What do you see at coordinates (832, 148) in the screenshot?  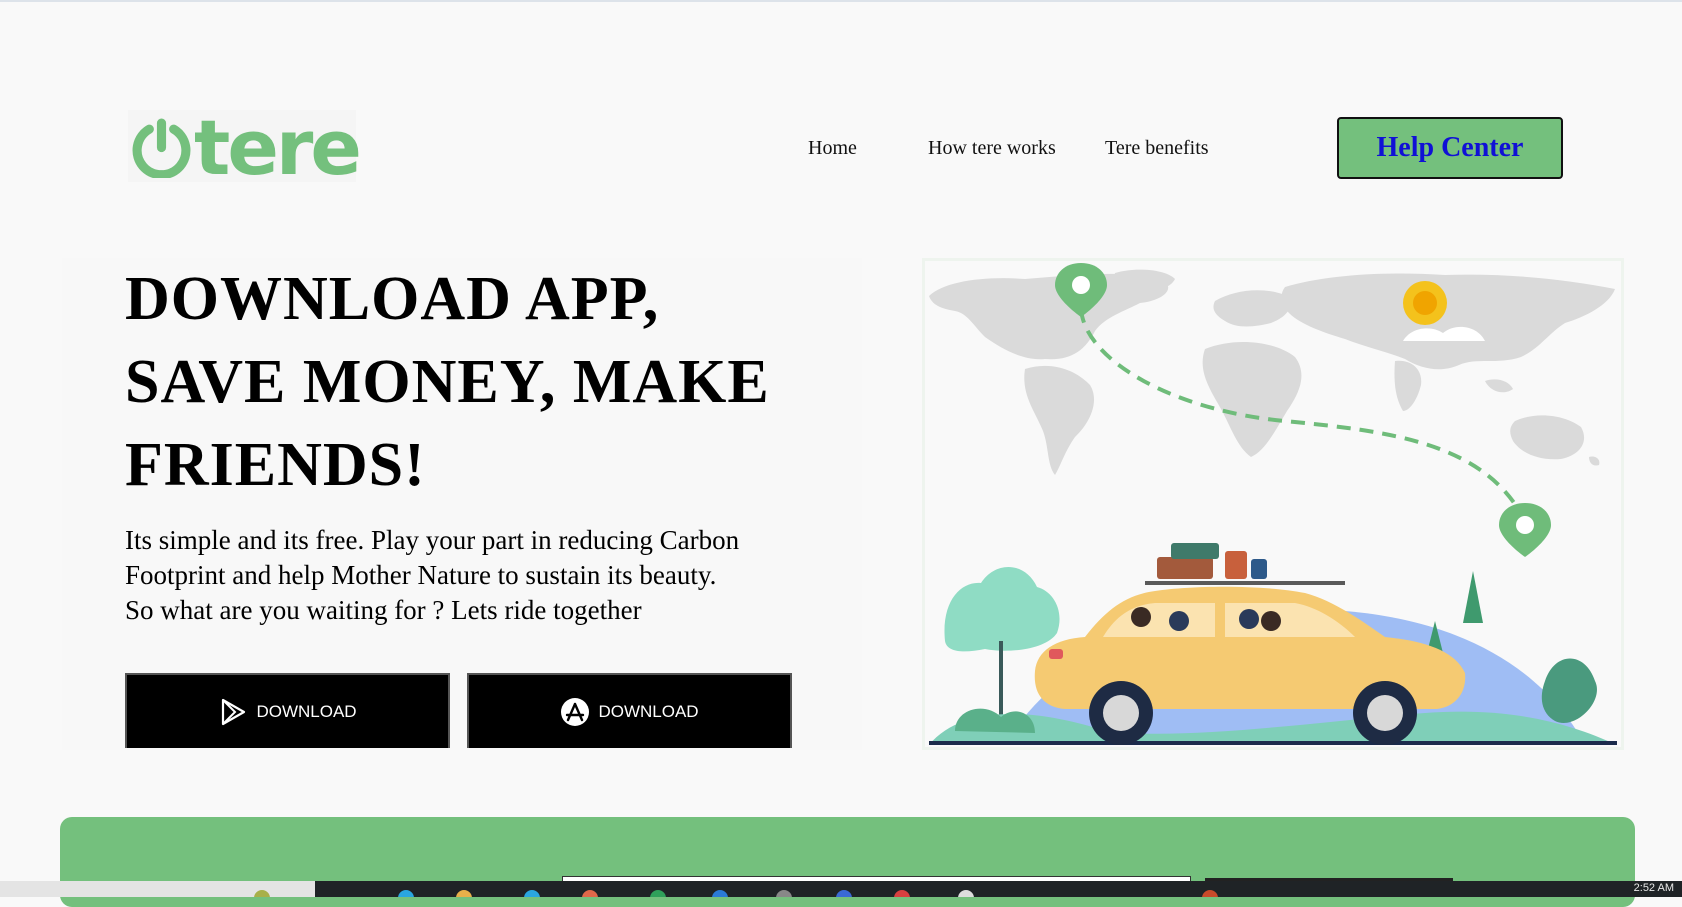 I see `nav-home: Home` at bounding box center [832, 148].